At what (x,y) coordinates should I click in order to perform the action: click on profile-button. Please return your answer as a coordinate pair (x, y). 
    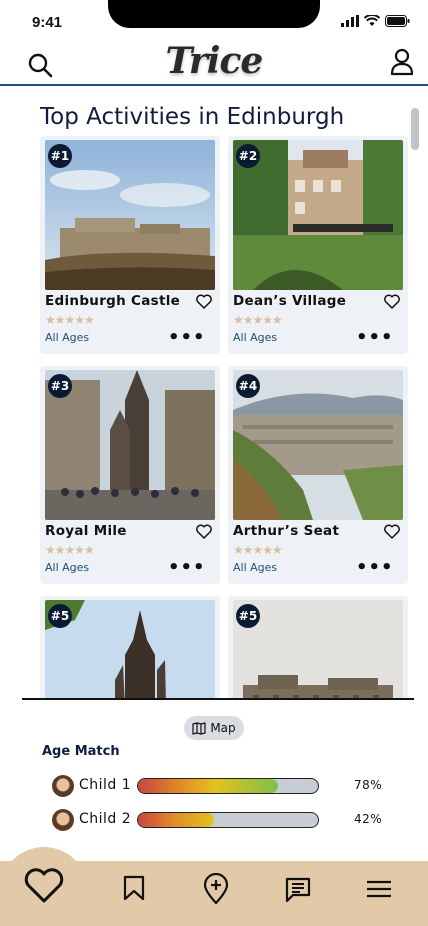
    Looking at the image, I should click on (402, 64).